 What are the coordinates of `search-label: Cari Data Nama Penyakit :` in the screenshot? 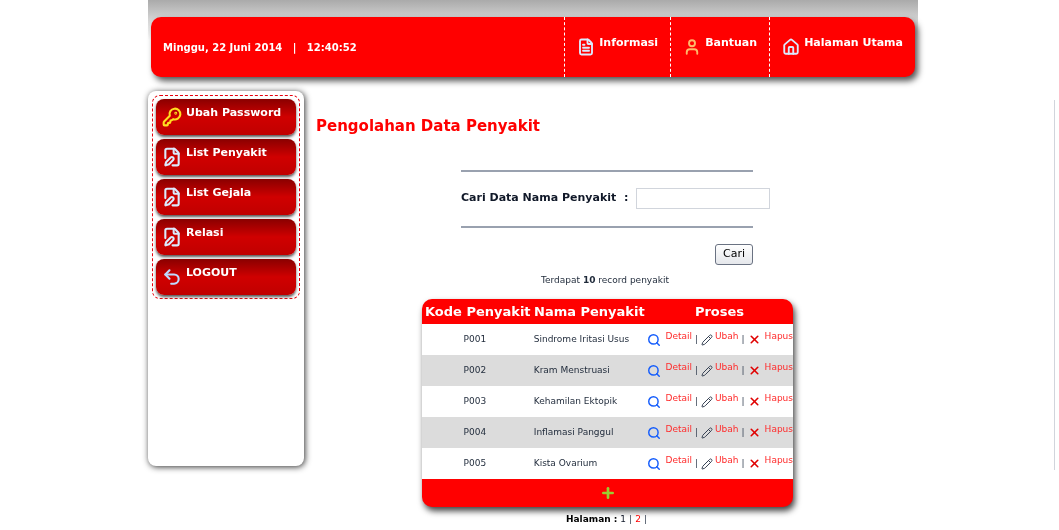 It's located at (545, 198).